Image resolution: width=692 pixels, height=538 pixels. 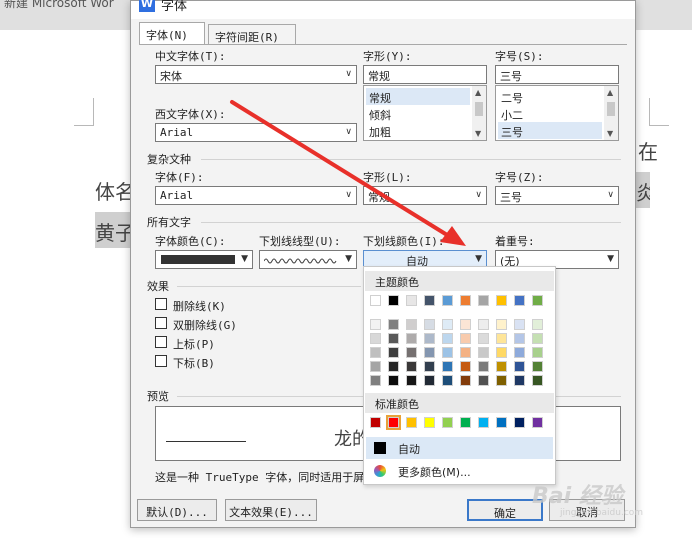 I want to click on subscript-checkbox, so click(x=161, y=361).